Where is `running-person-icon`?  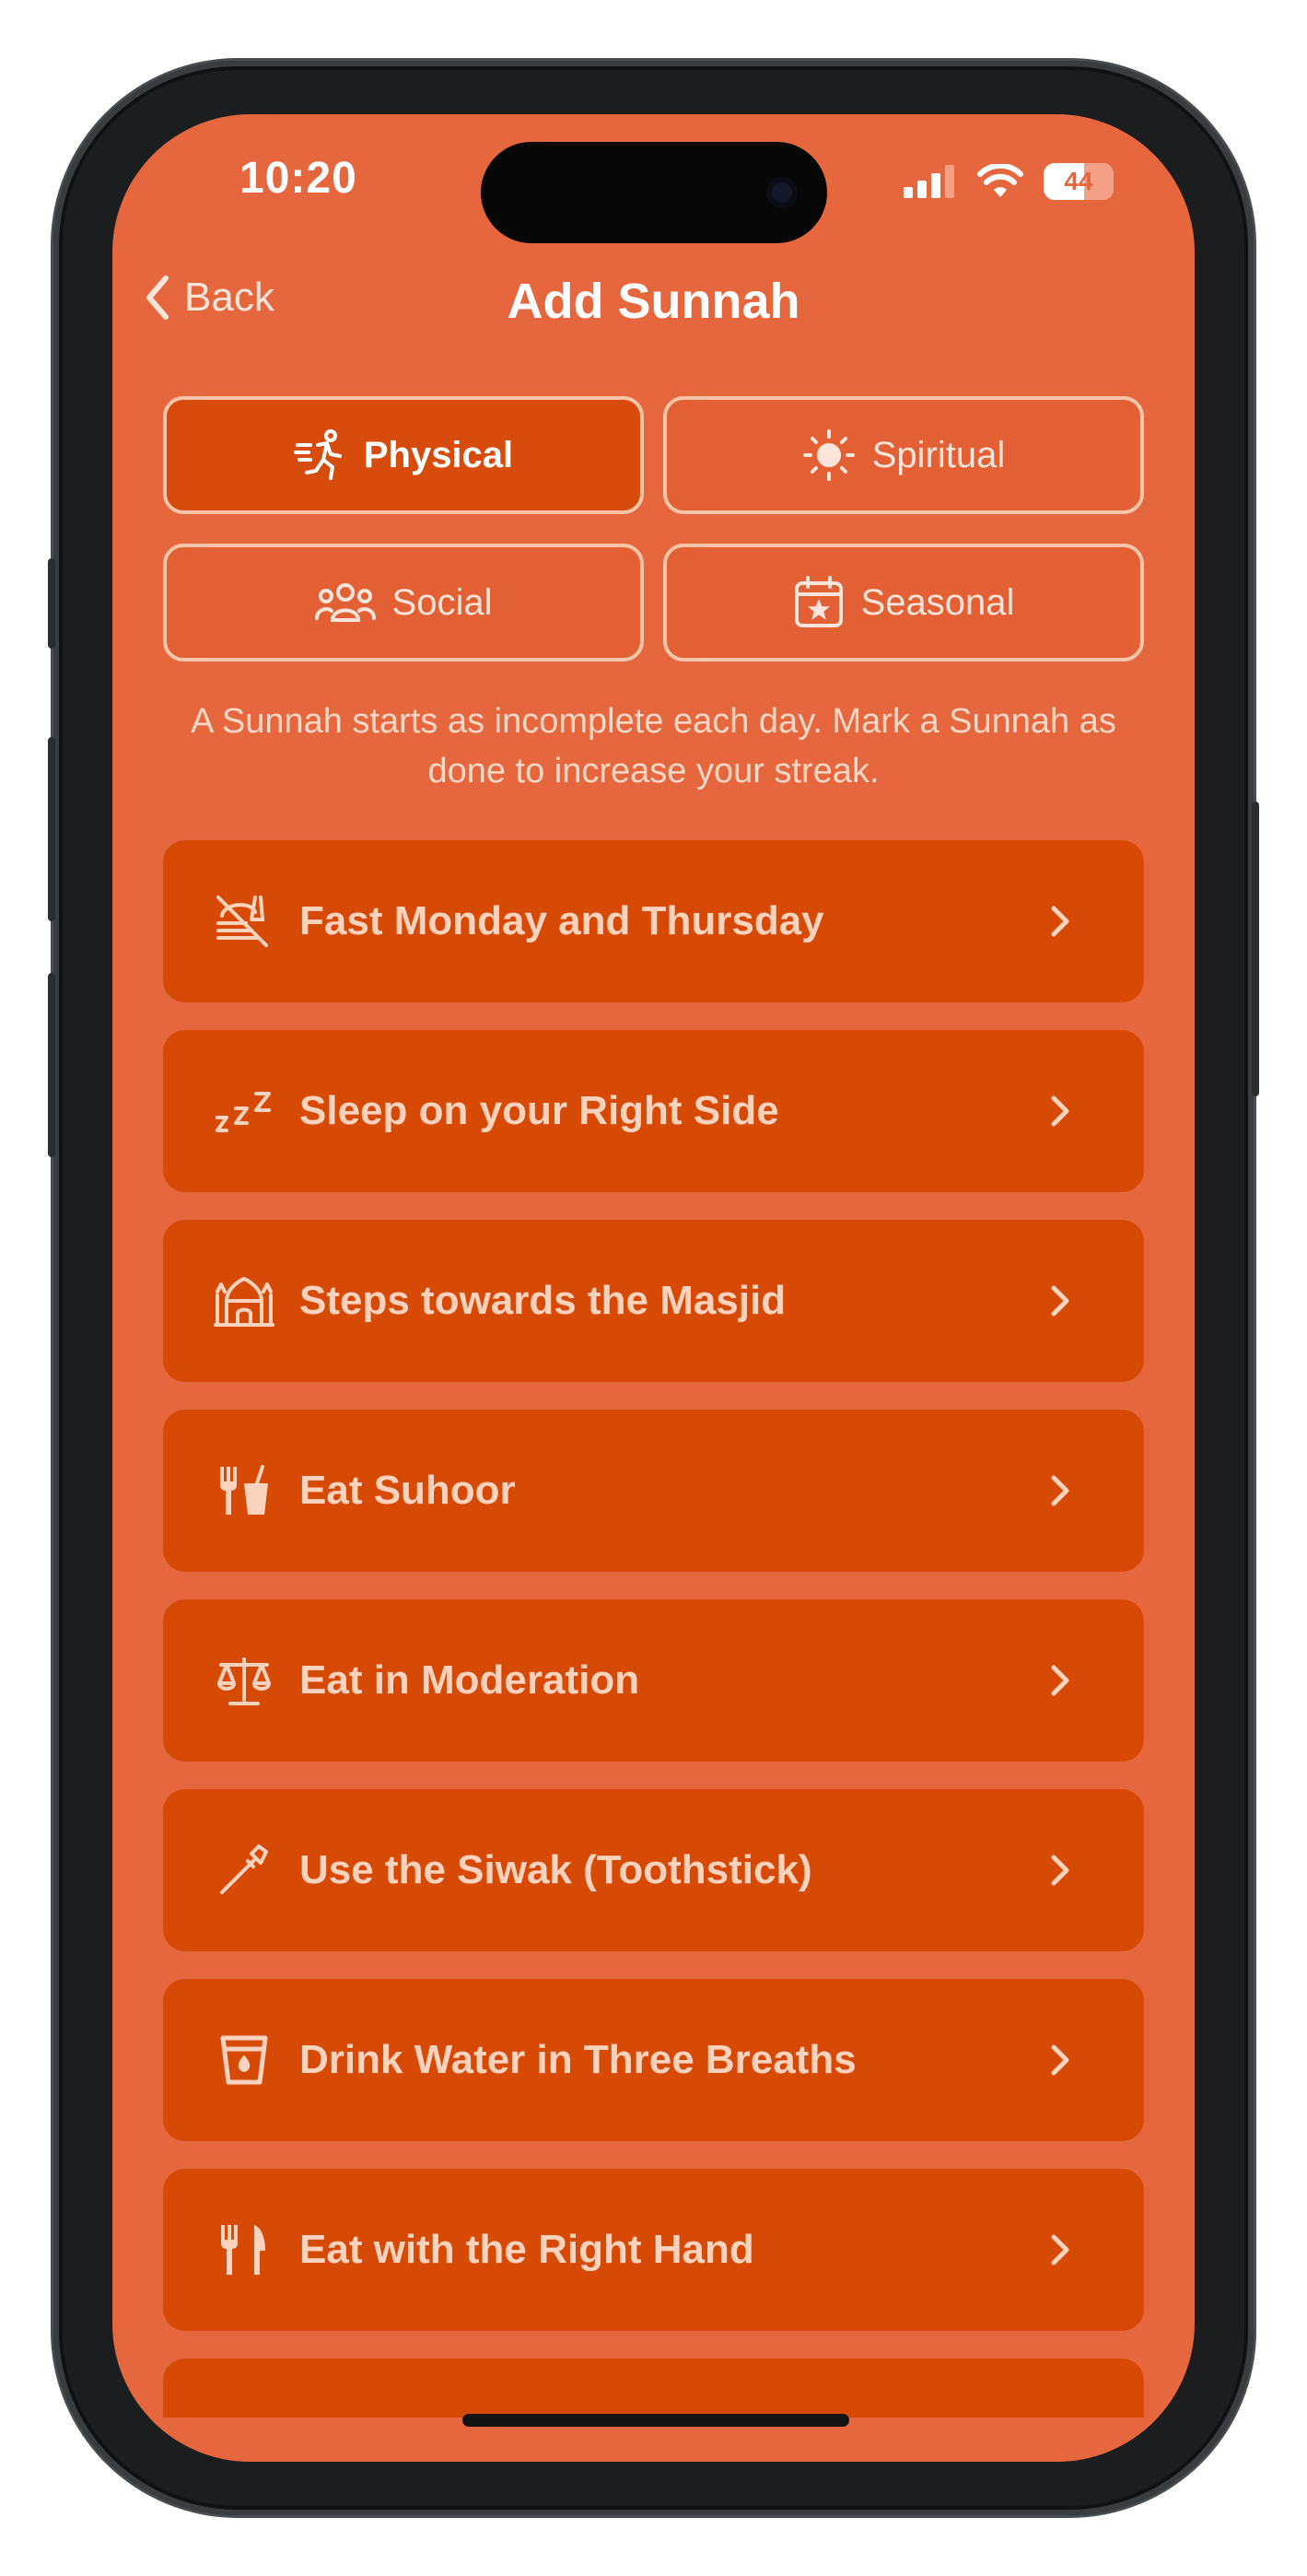
running-person-icon is located at coordinates (318, 454).